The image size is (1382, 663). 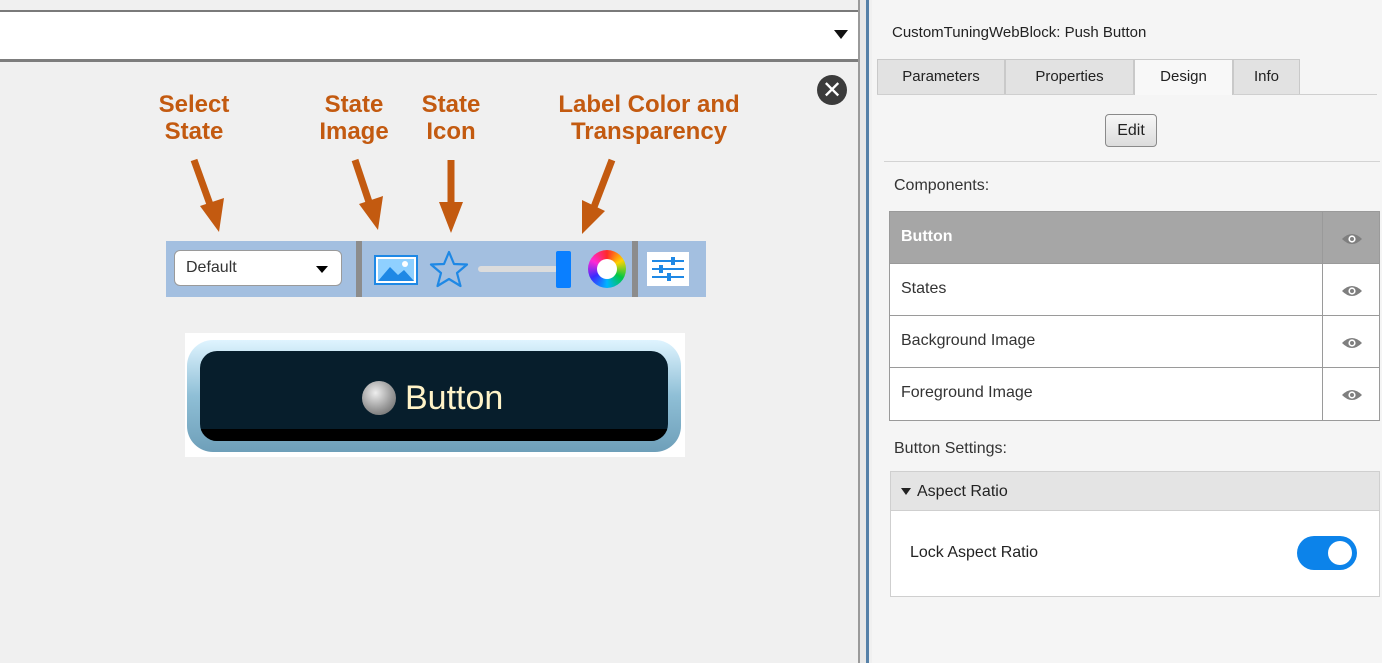 What do you see at coordinates (194, 118) in the screenshot?
I see `callout-select-state: Select State` at bounding box center [194, 118].